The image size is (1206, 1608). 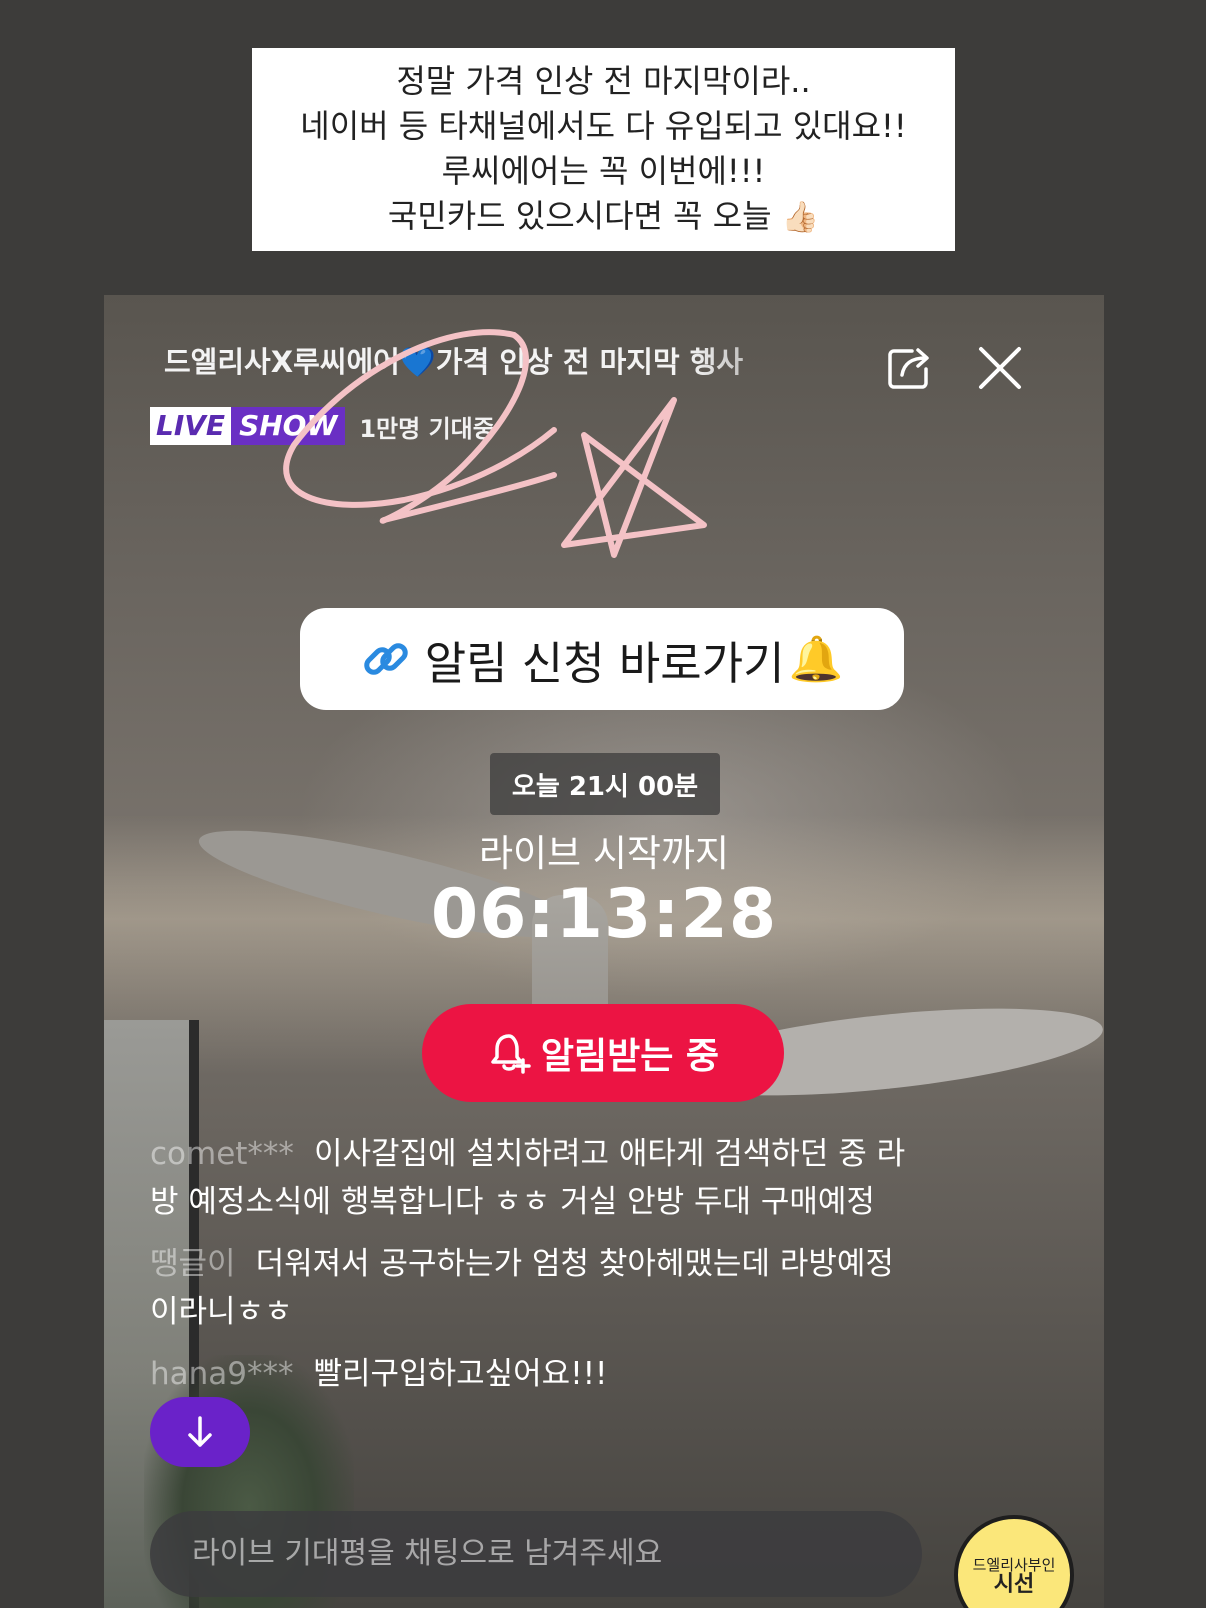 I want to click on chat-message: 땡글이 더워져서 공구하는가 엄청 찾아헤맸는데 라방예정이라니ㅎㅎ, so click(x=530, y=1288).